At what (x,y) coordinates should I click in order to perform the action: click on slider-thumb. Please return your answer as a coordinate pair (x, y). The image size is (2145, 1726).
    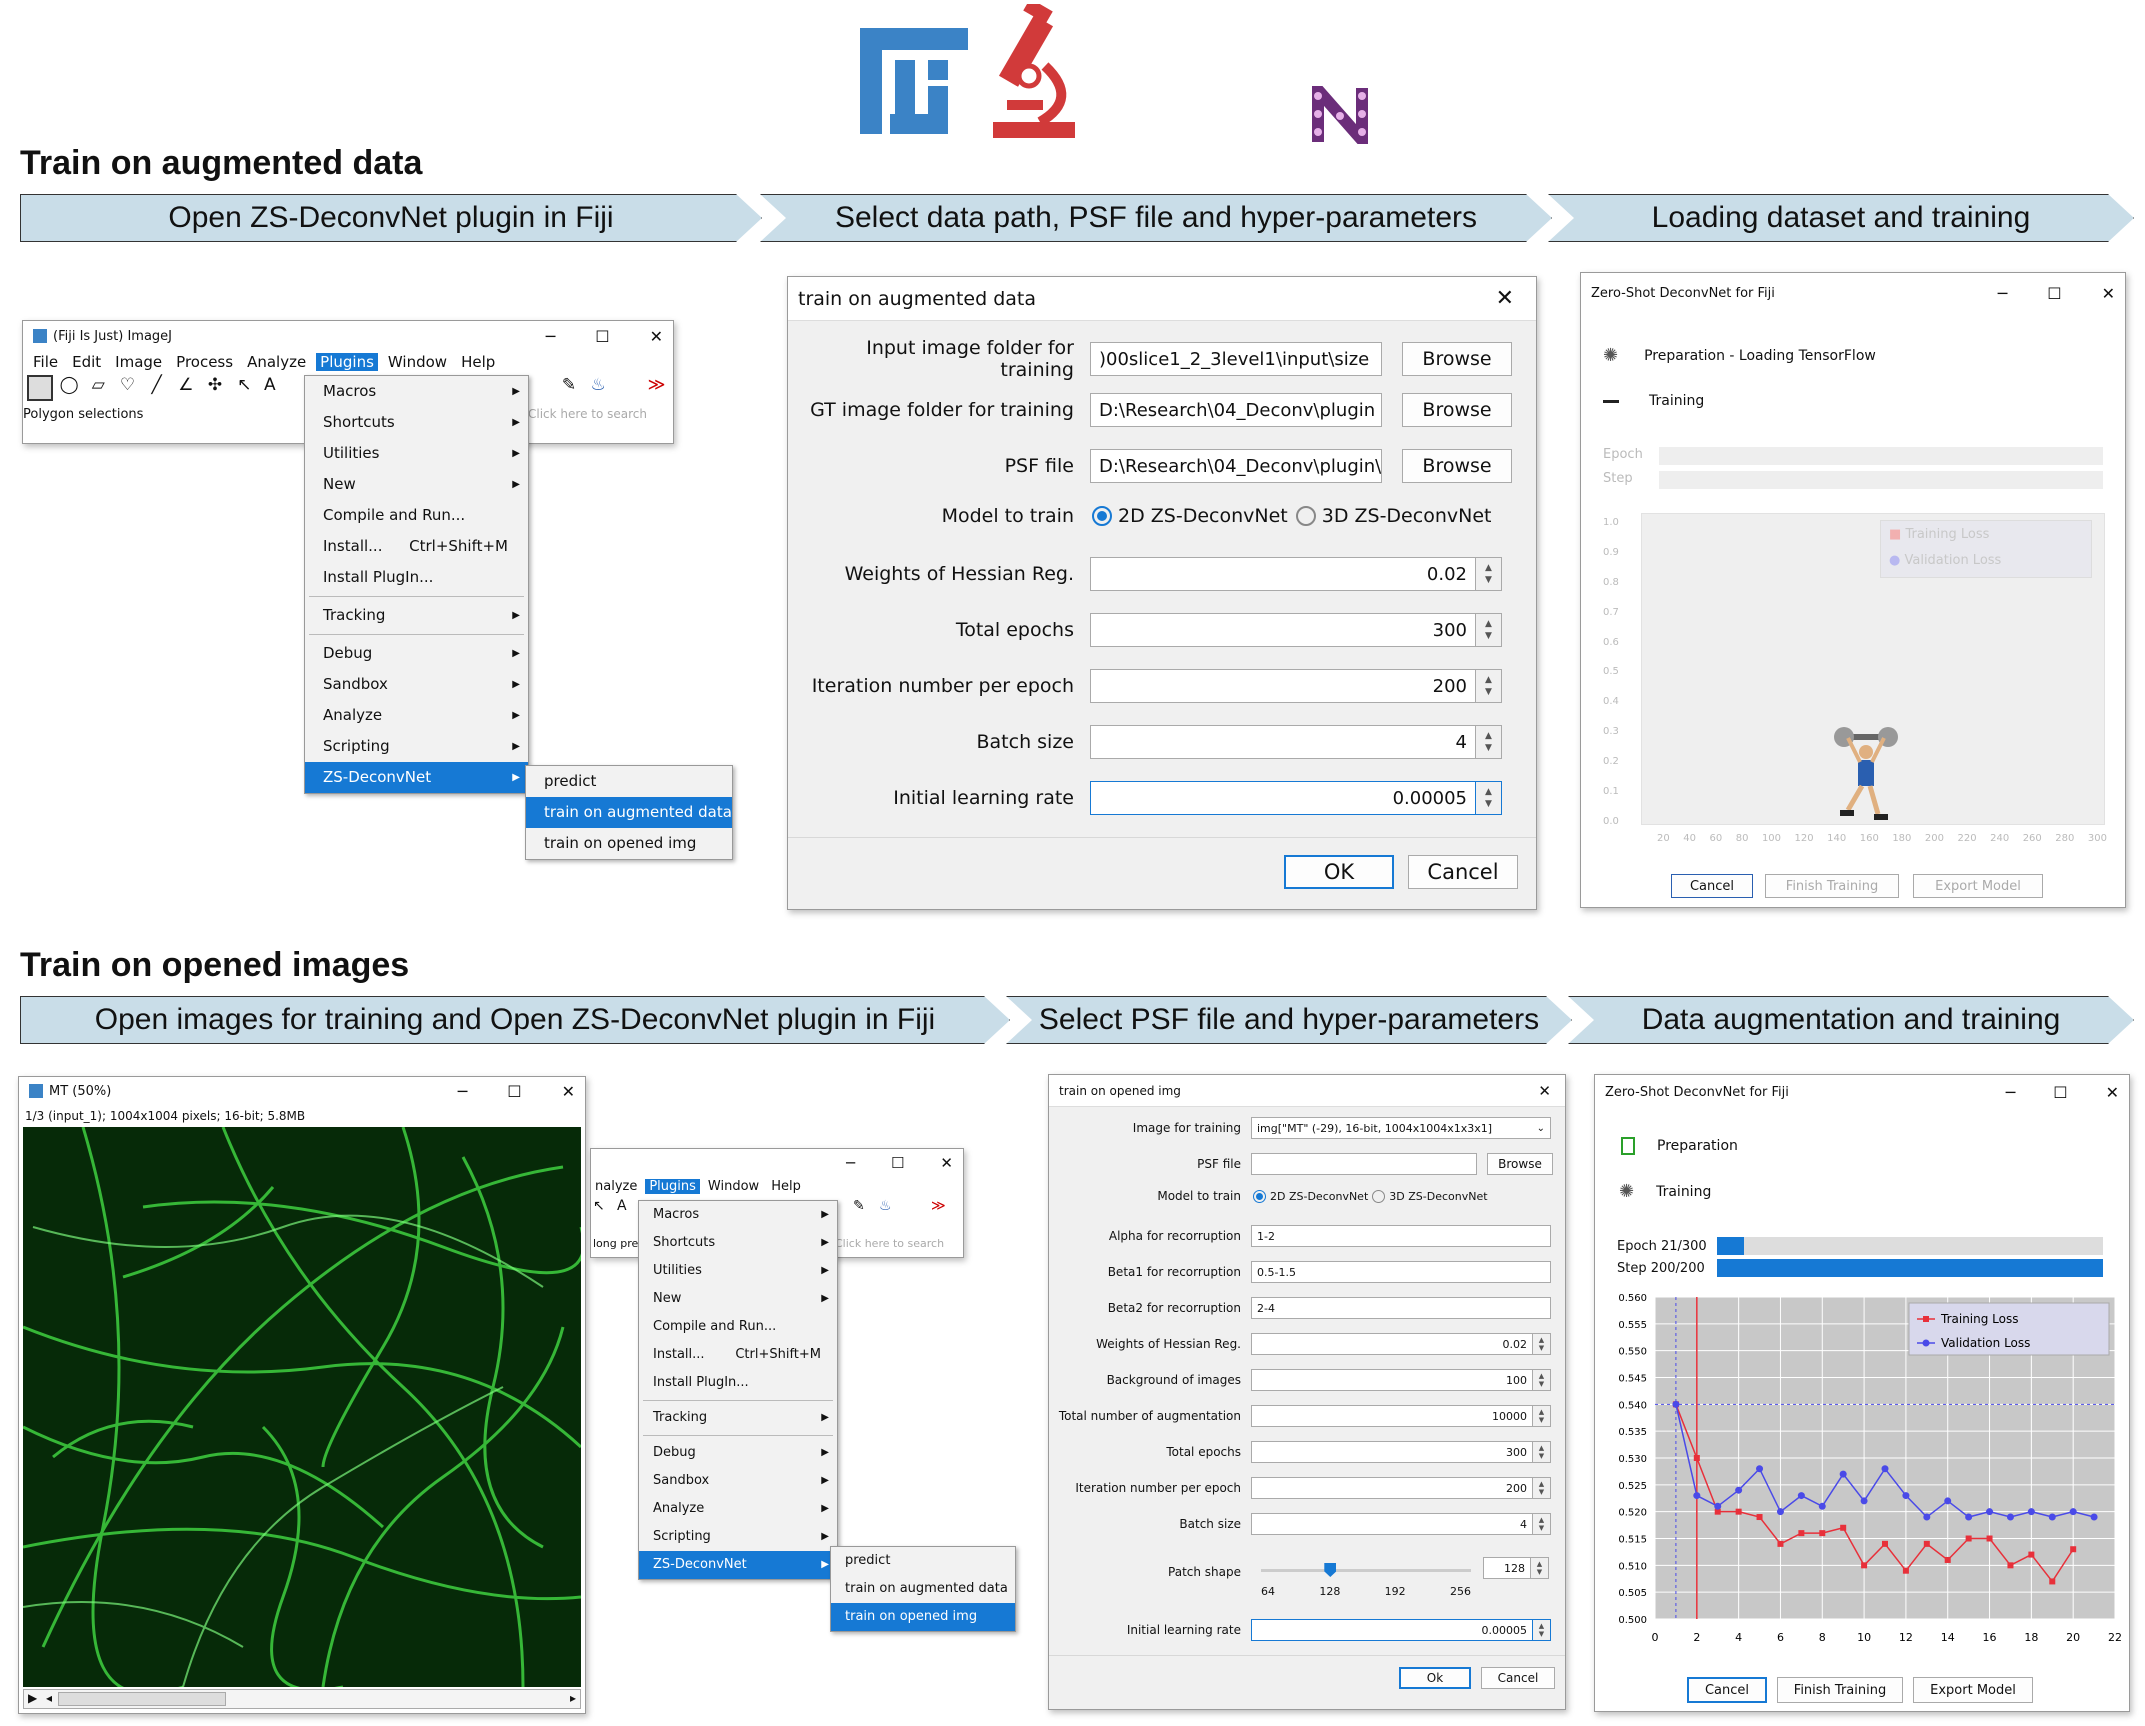
    Looking at the image, I should click on (142, 1699).